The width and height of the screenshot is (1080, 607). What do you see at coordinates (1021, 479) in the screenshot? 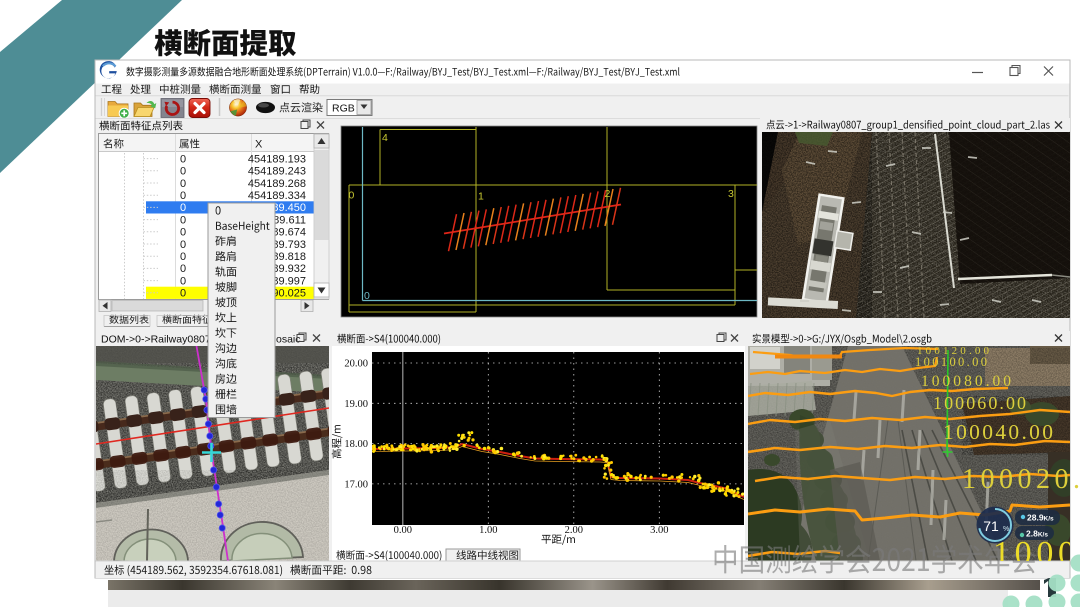
I see `svg-text: 100020.` at bounding box center [1021, 479].